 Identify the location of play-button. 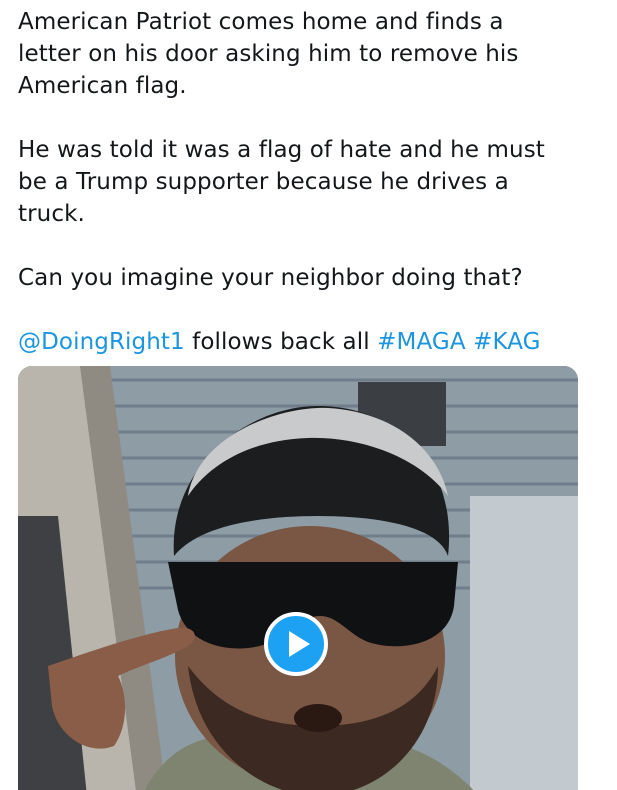
(296, 644).